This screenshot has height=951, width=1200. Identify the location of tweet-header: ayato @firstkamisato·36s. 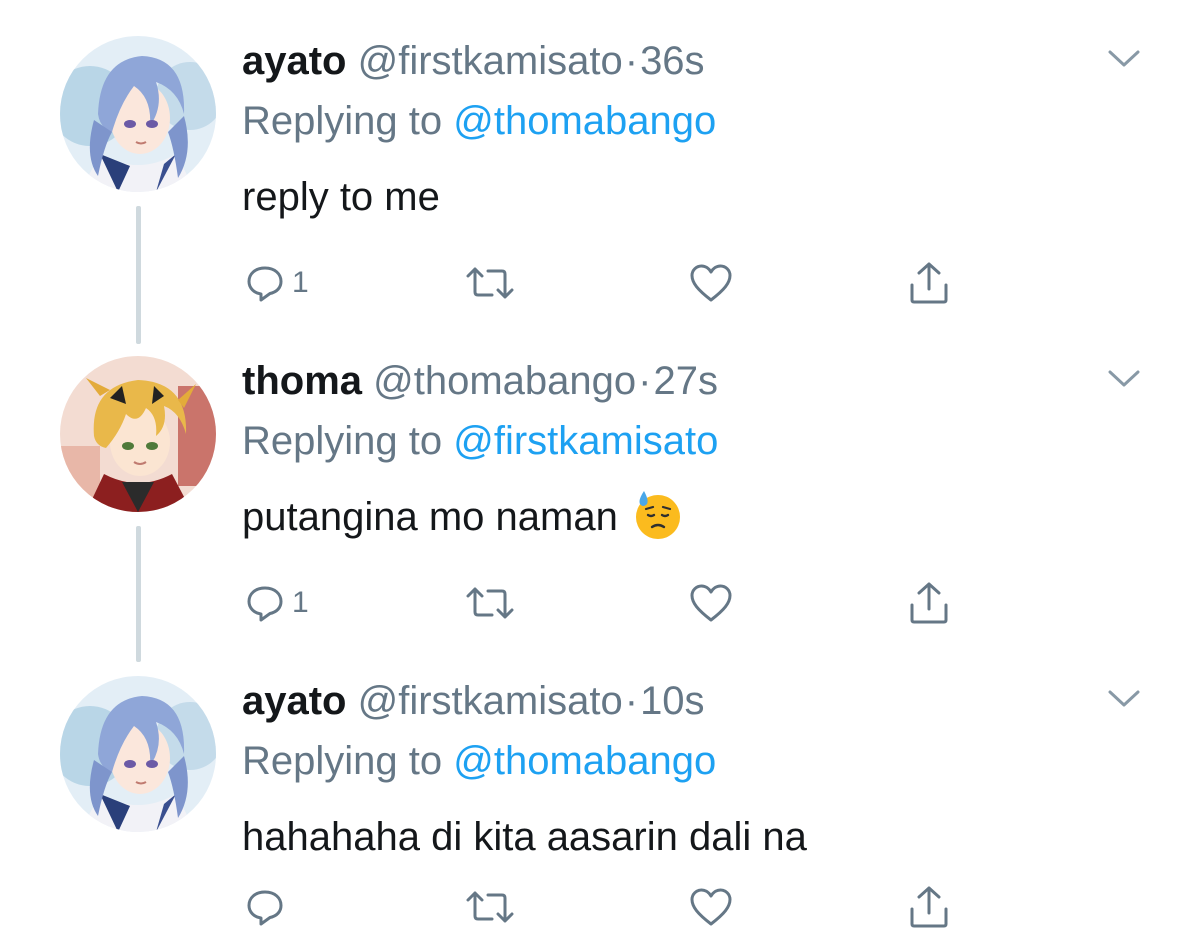
(473, 61).